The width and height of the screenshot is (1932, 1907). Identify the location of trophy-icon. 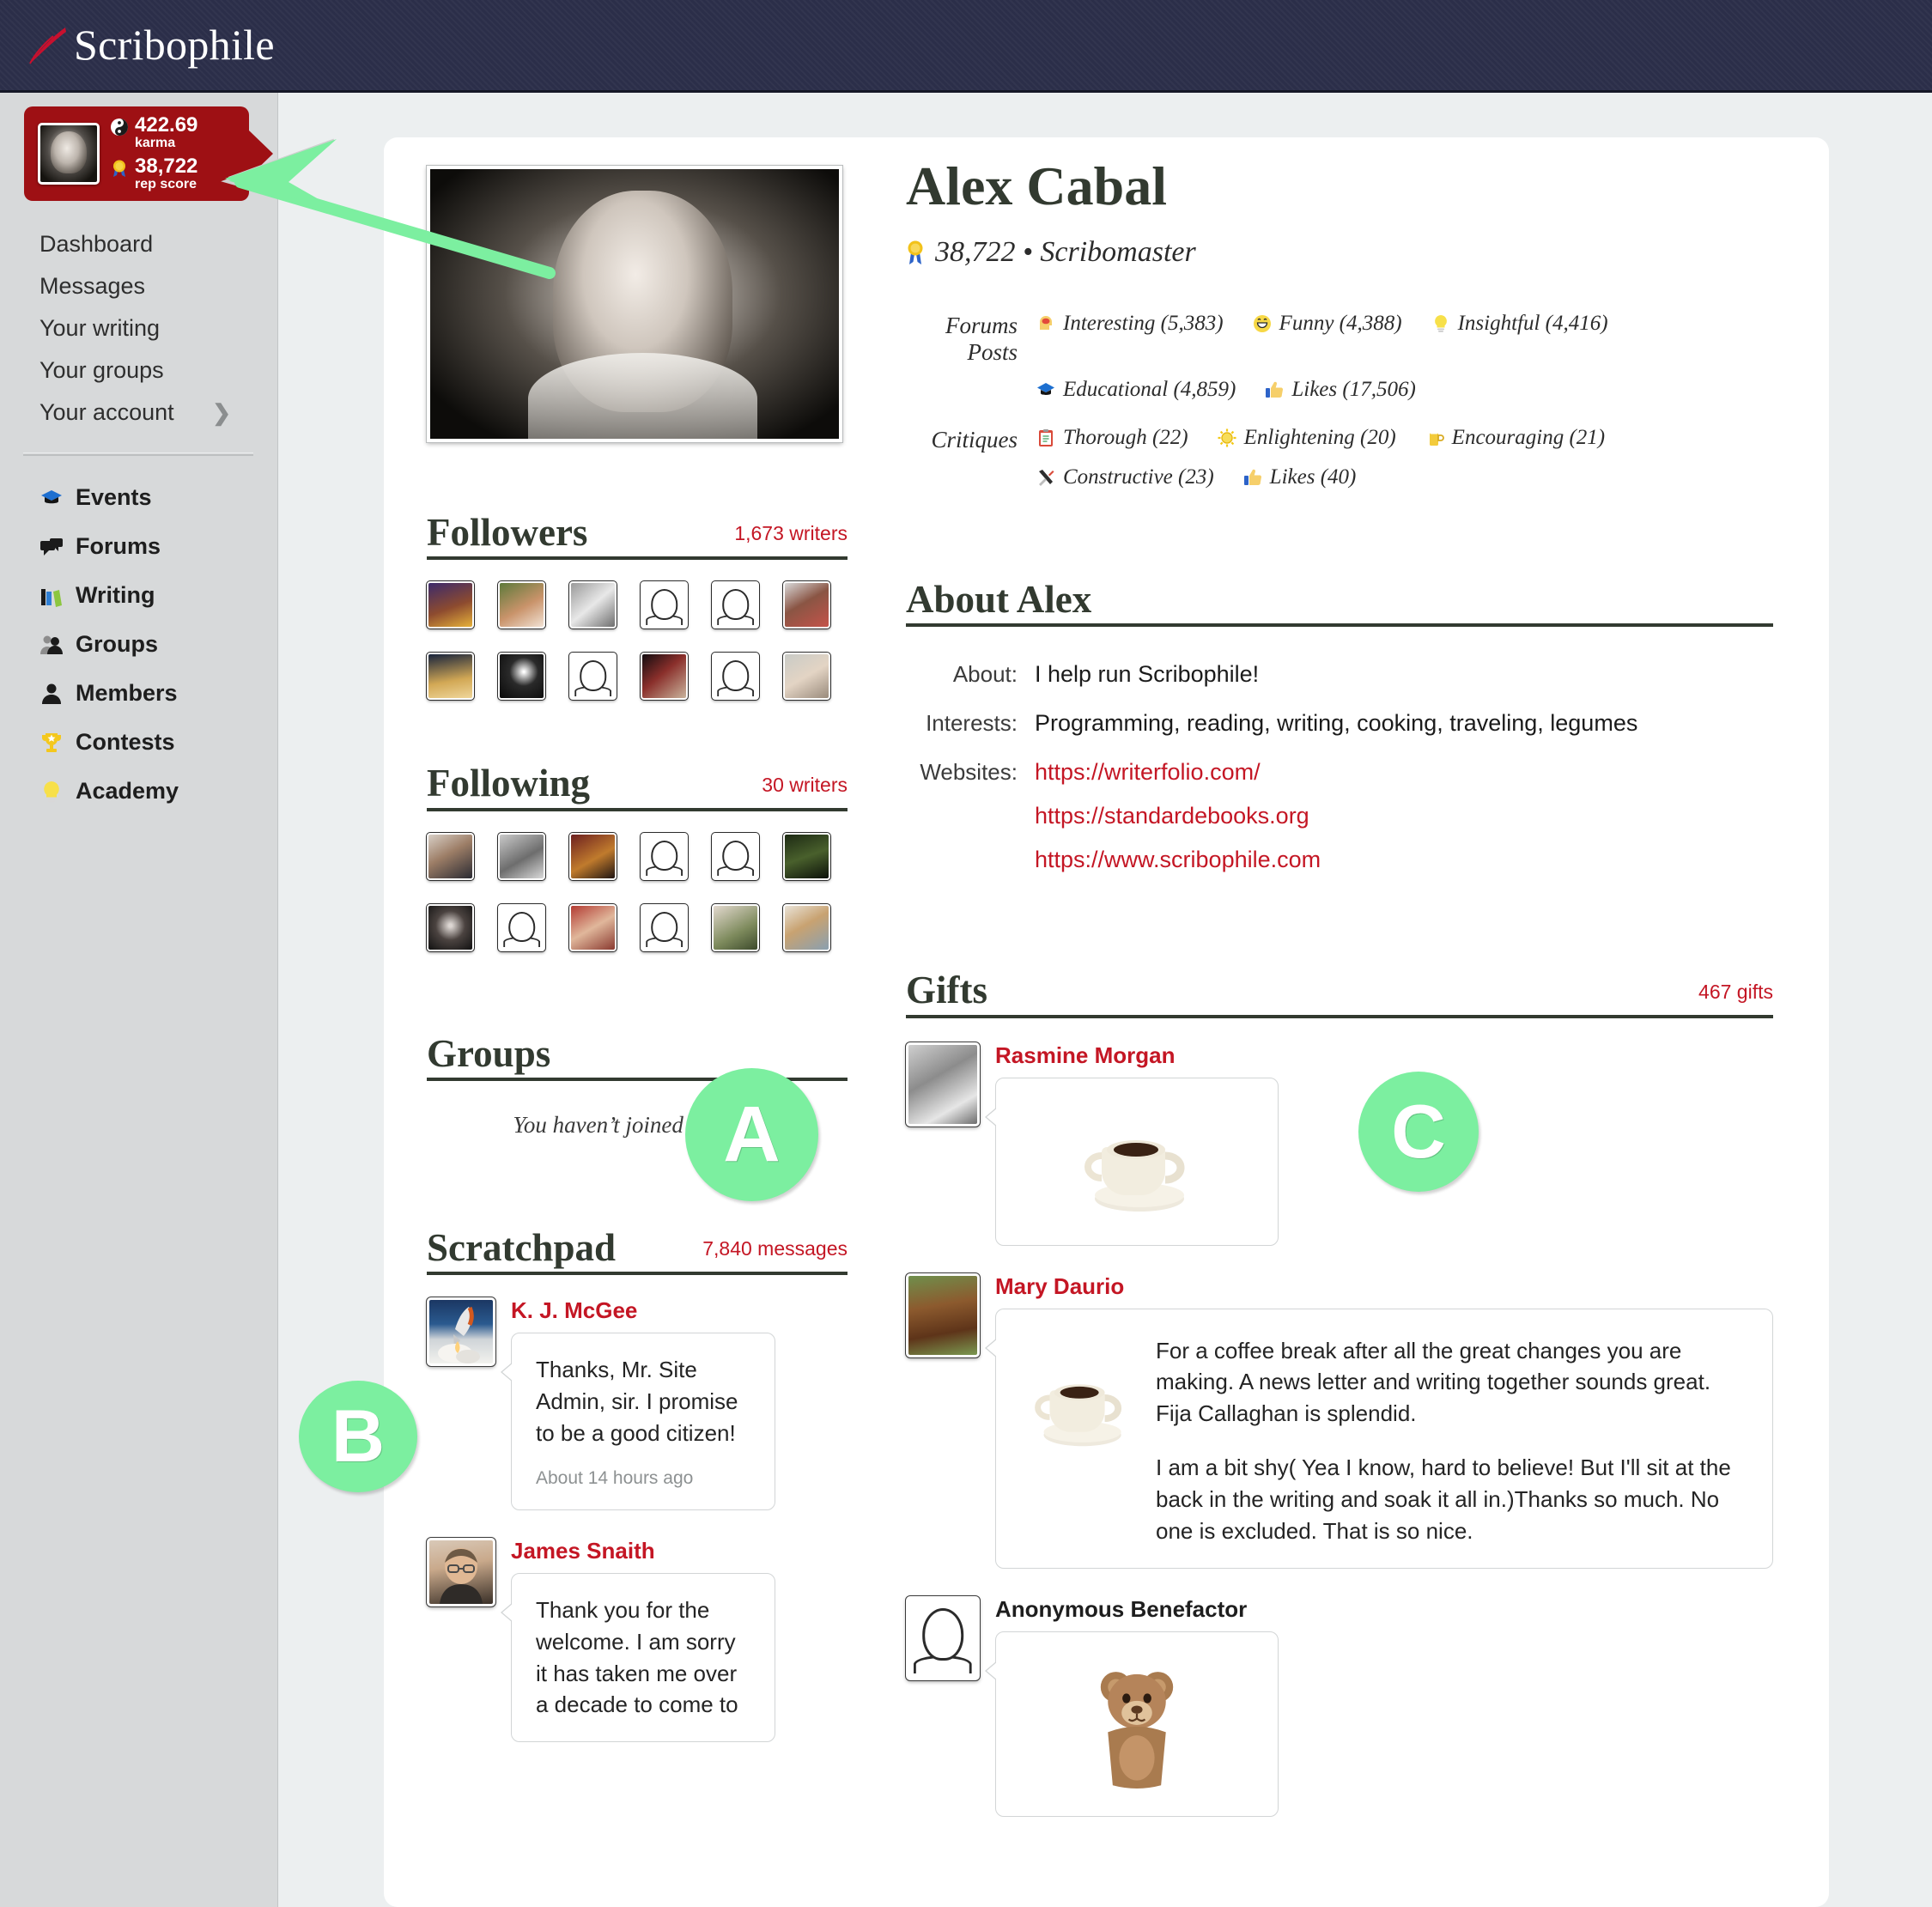
(52, 743).